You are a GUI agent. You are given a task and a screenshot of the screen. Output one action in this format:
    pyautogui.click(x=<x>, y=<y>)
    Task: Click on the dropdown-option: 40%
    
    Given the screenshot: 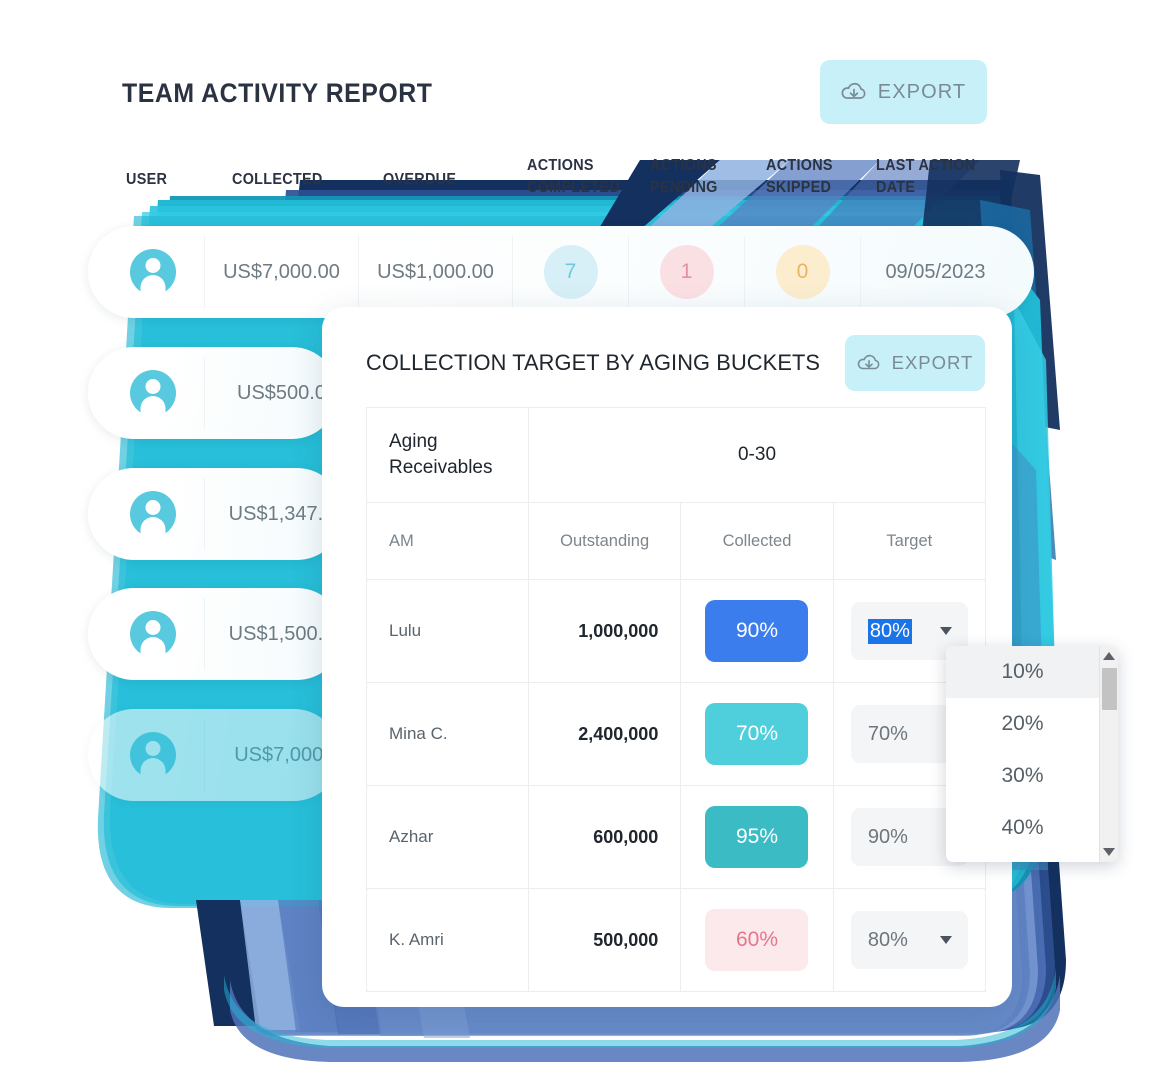 What is the action you would take?
    pyautogui.click(x=1022, y=828)
    